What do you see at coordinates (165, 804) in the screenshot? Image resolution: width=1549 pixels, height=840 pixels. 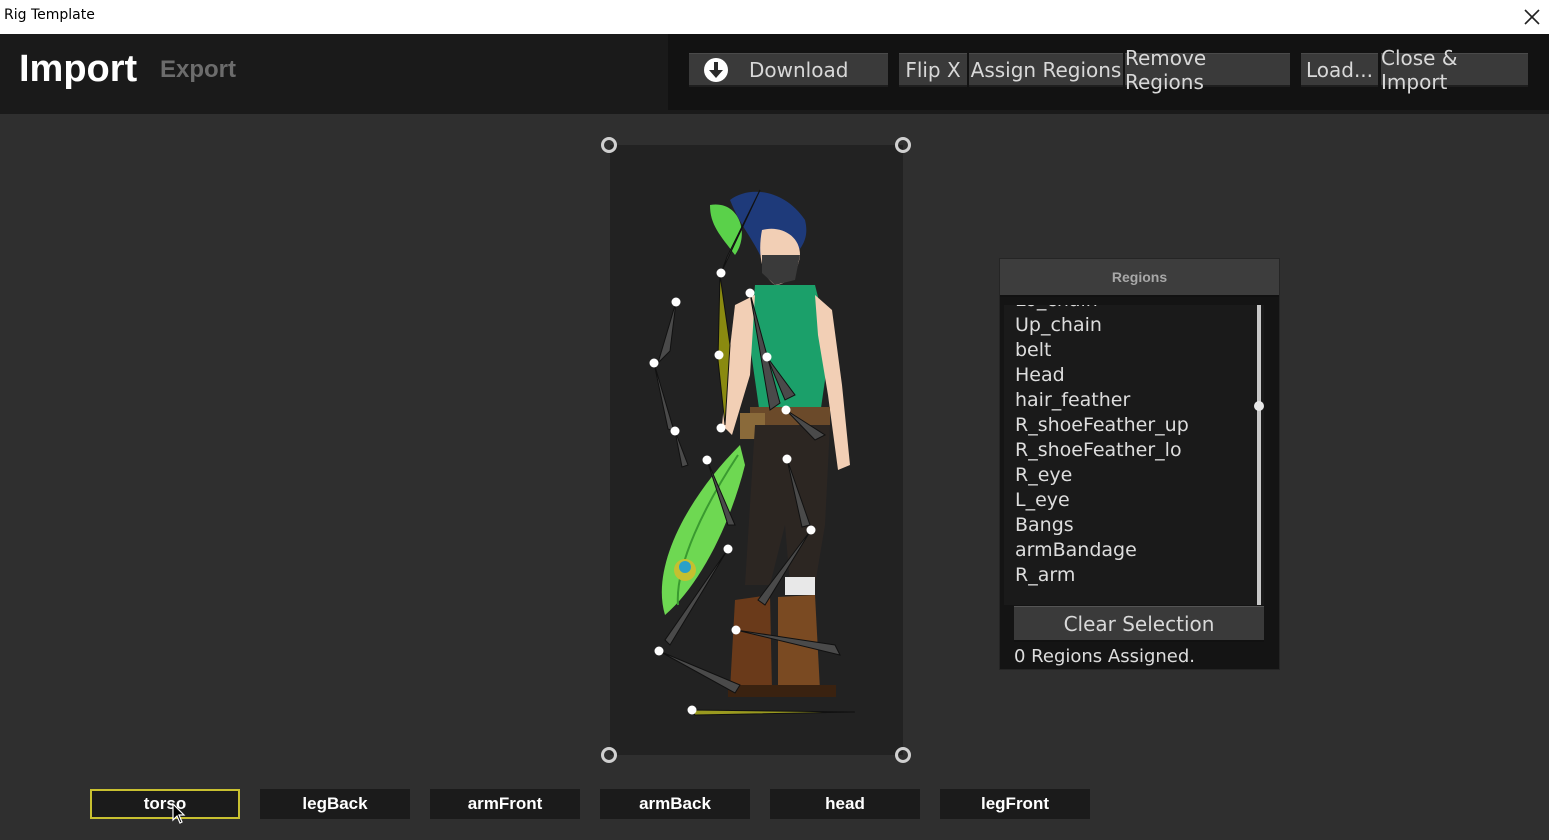 I see `part-button-torso: torso` at bounding box center [165, 804].